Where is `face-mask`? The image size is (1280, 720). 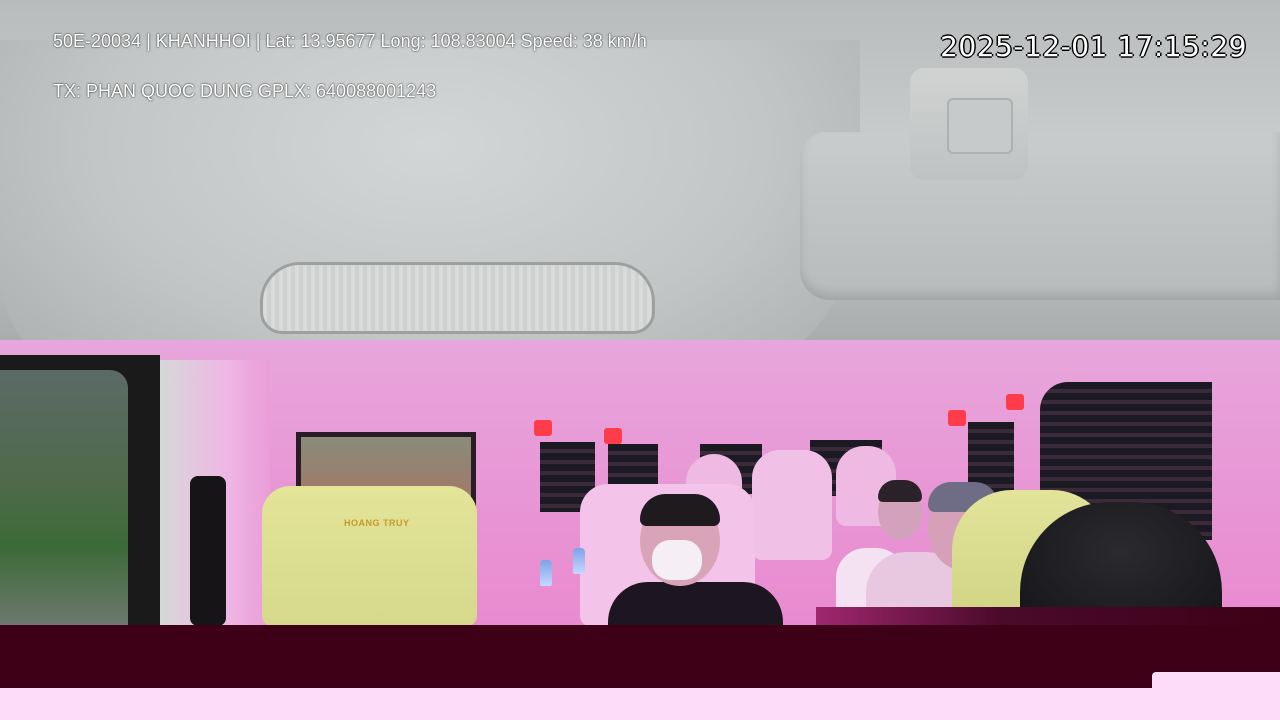
face-mask is located at coordinates (677, 560).